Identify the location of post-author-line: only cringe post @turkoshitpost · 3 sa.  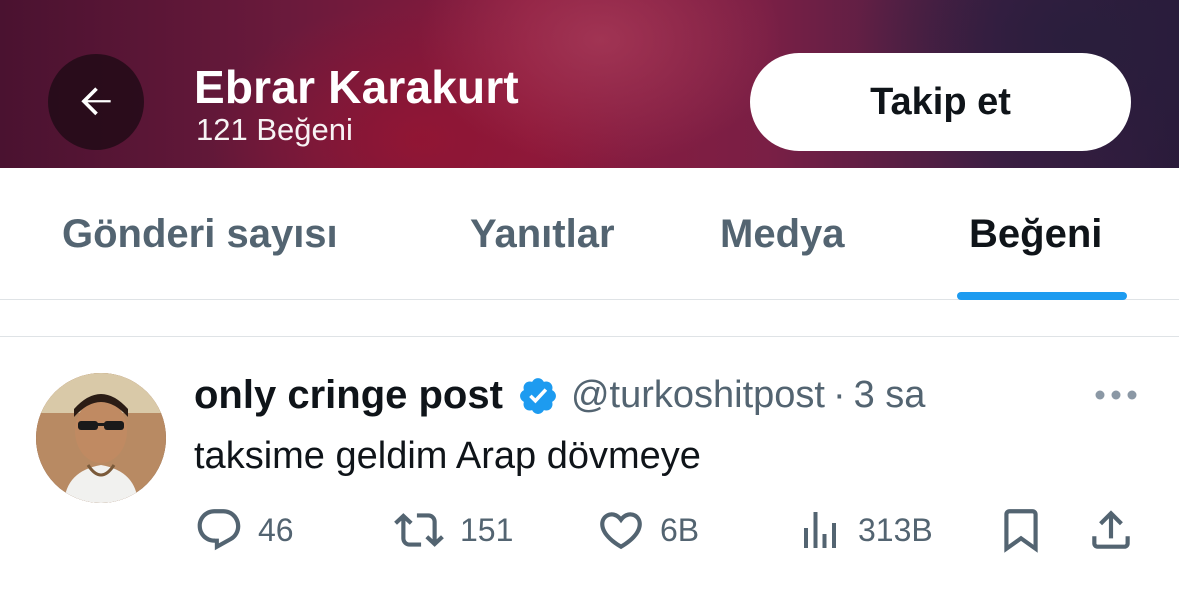
(559, 395).